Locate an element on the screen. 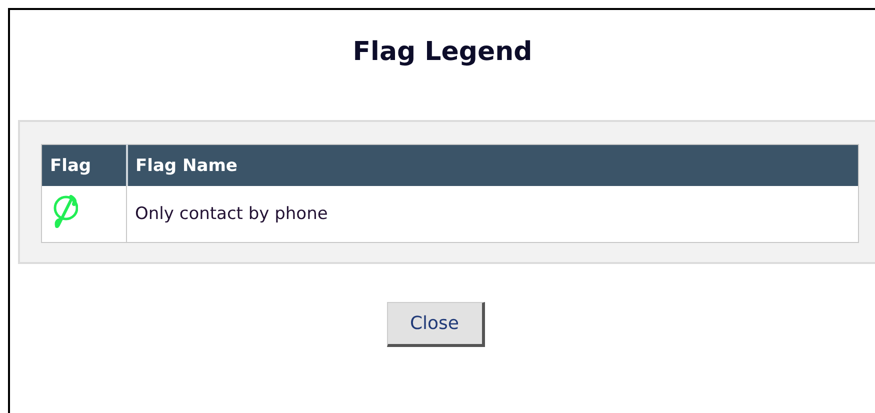  table-cell: Only contact by phone is located at coordinates (492, 214).